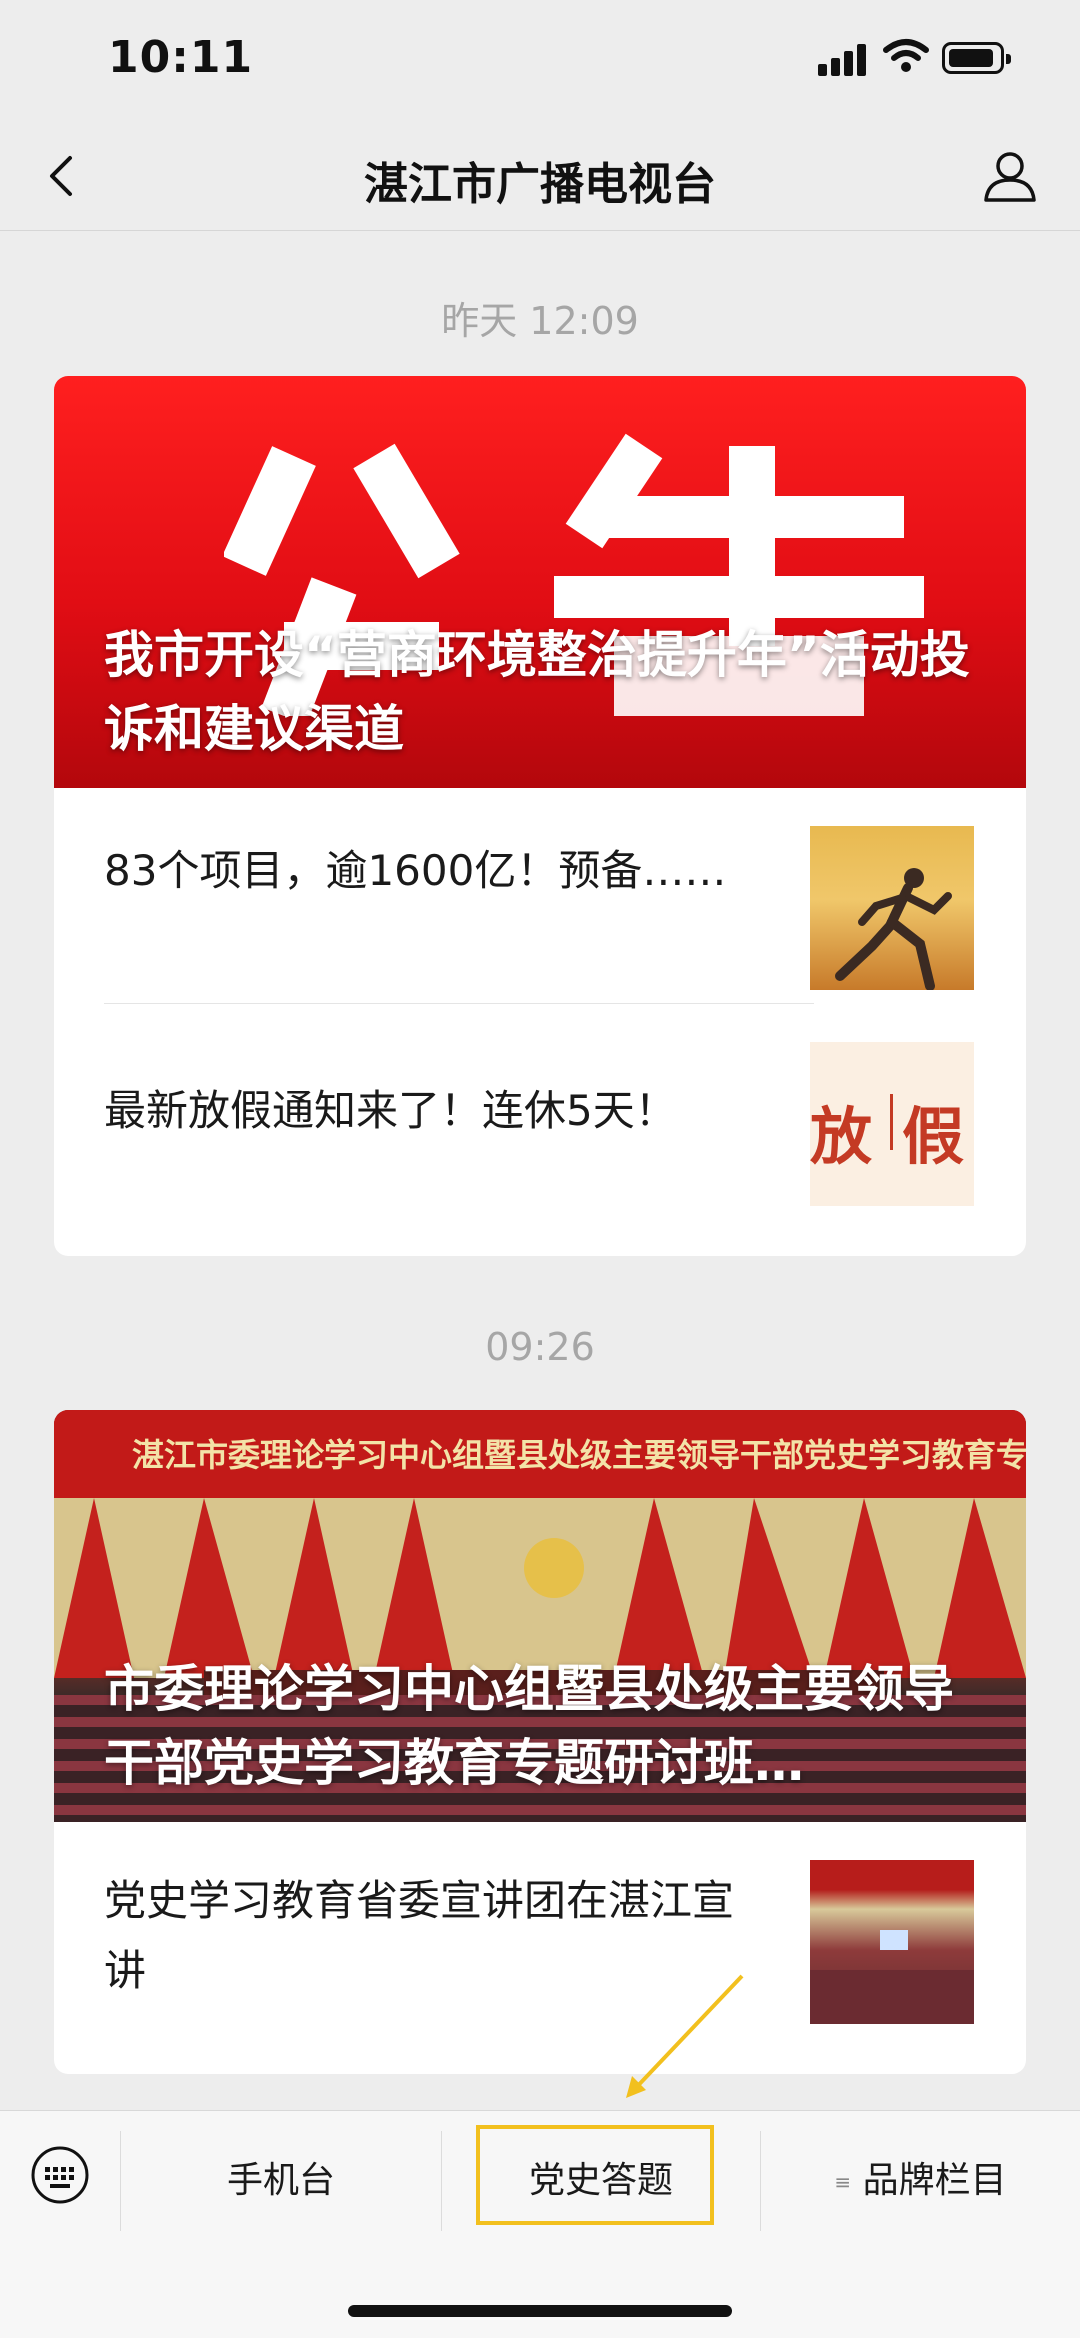  I want to click on bottom-menu-bar: 手机台 党史答题 ≡ 品牌栏目, so click(540, 2224).